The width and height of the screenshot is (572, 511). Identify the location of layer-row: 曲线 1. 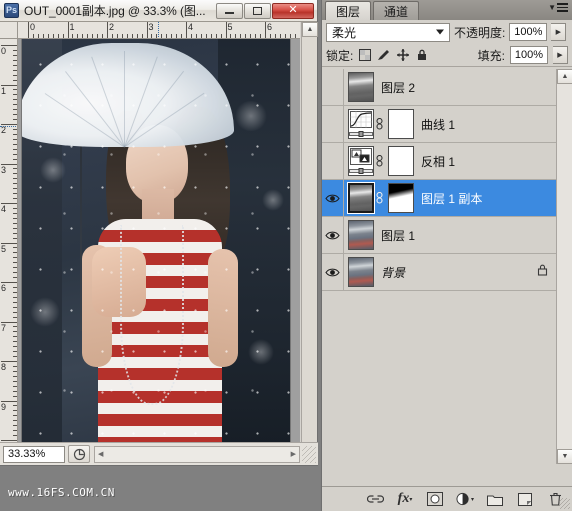
(439, 124).